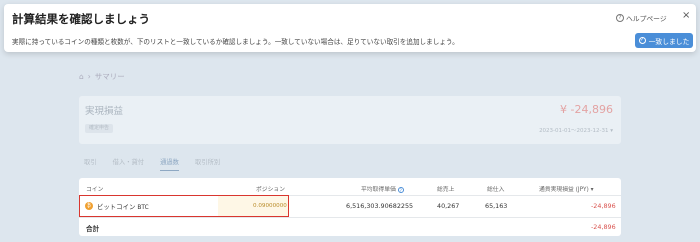 This screenshot has height=242, width=700. What do you see at coordinates (400, 189) in the screenshot?
I see `info-icon: ?` at bounding box center [400, 189].